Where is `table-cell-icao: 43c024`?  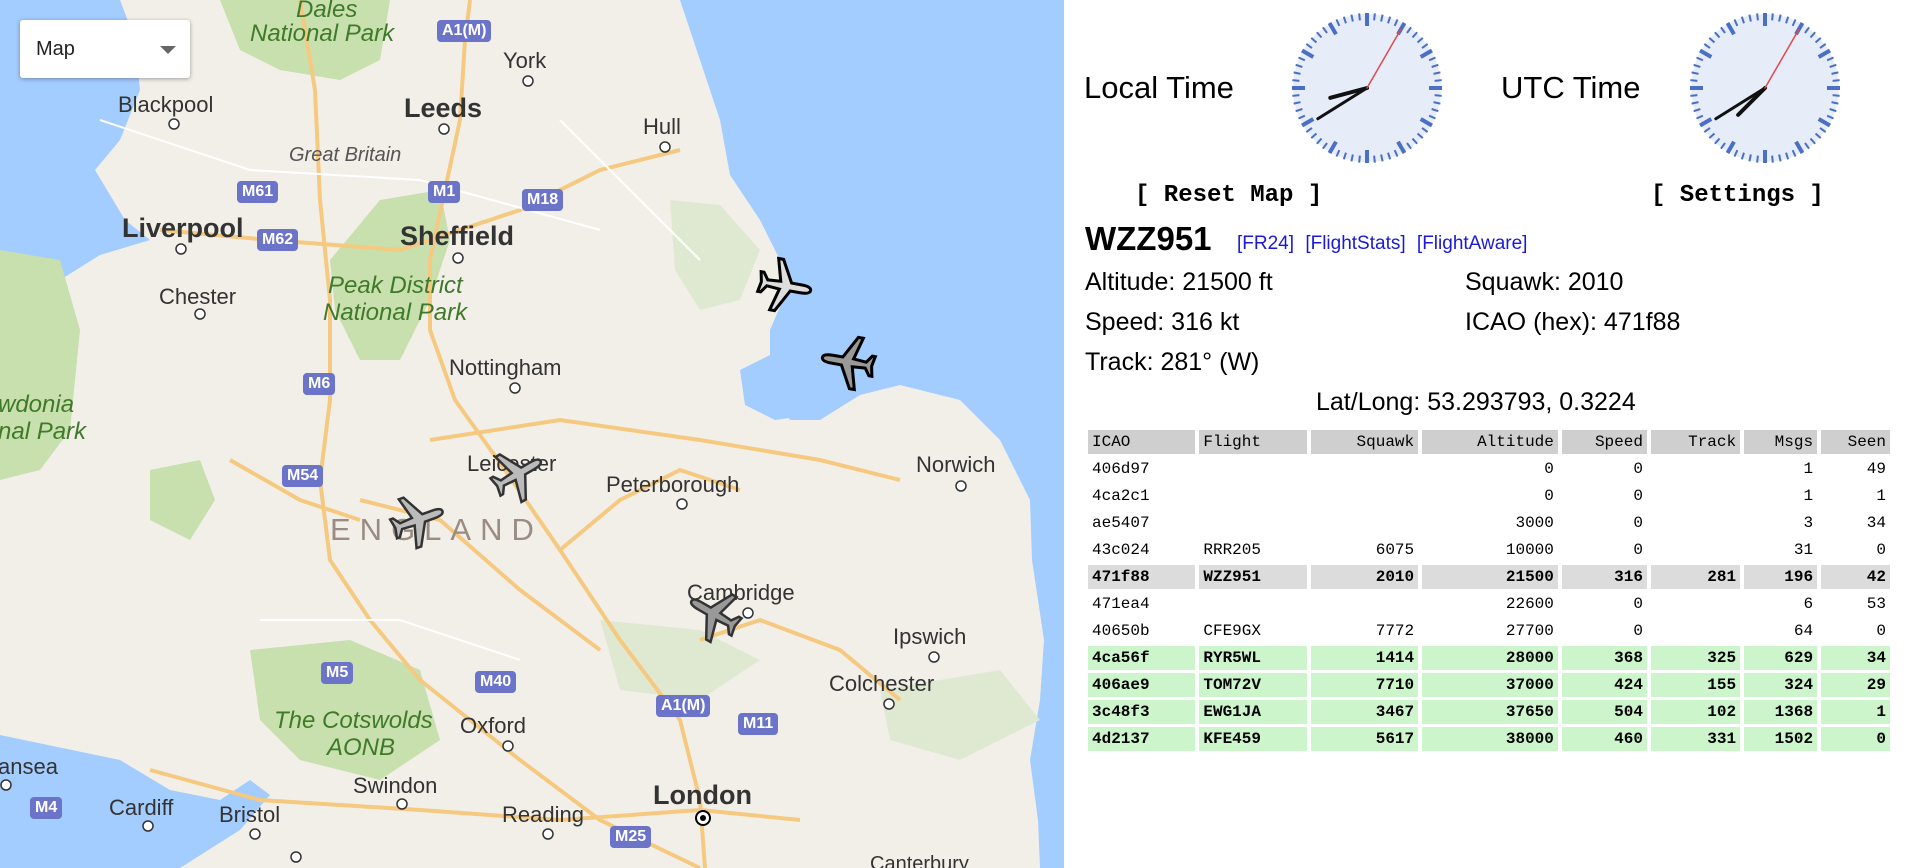
table-cell-icao: 43c024 is located at coordinates (1121, 550).